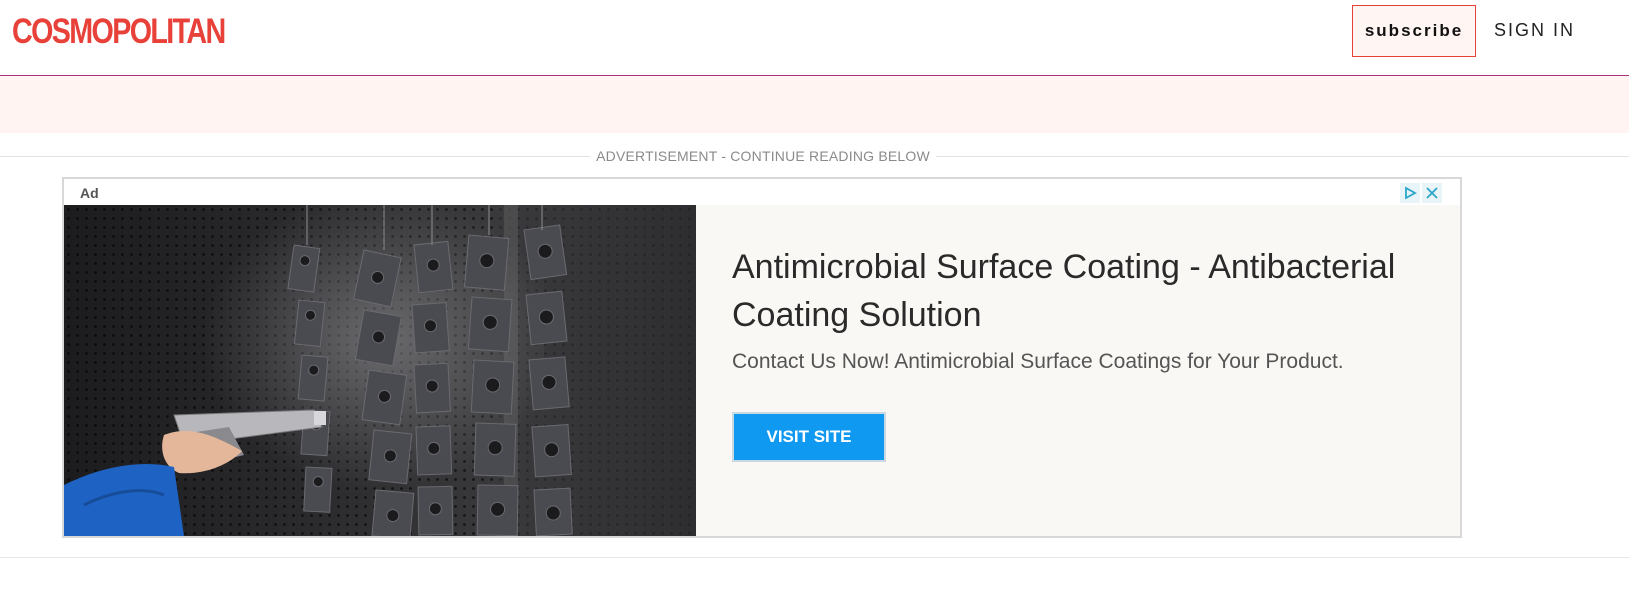  What do you see at coordinates (814, 104) in the screenshot?
I see `nav-band` at bounding box center [814, 104].